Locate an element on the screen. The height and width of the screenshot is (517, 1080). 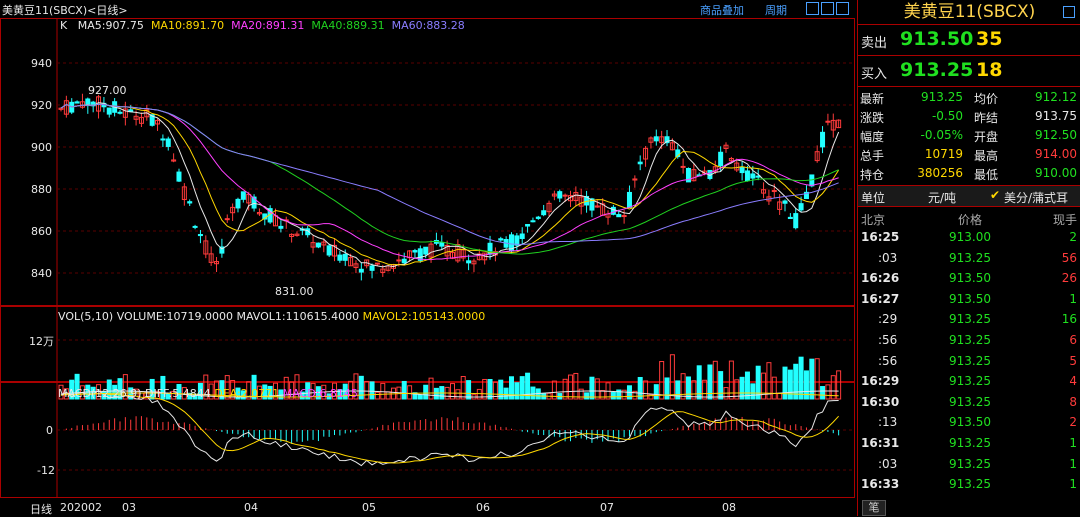
stat-label: 总手 is located at coordinates (872, 156).